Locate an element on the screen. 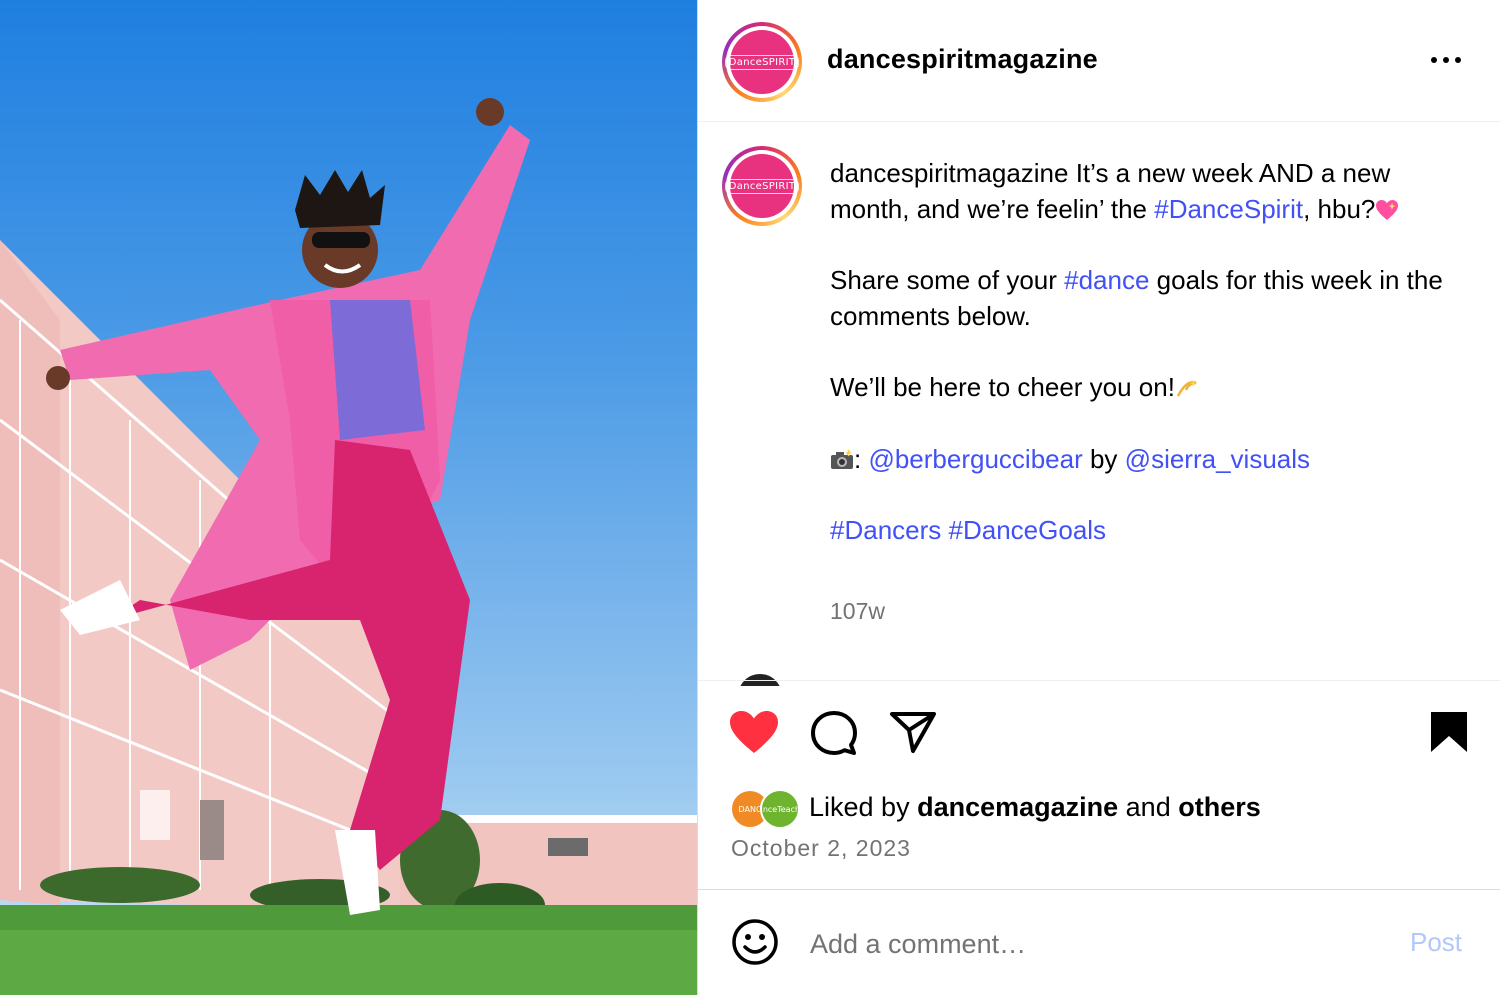 The image size is (1500, 995). caption-author-username: dancespiritmagazine is located at coordinates (949, 173).